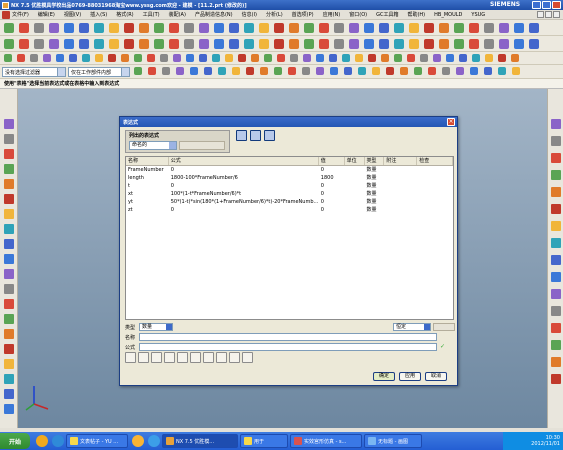  Describe the element at coordinates (274, 14) in the screenshot. I see `menu-analysis: 分析(L)` at that location.